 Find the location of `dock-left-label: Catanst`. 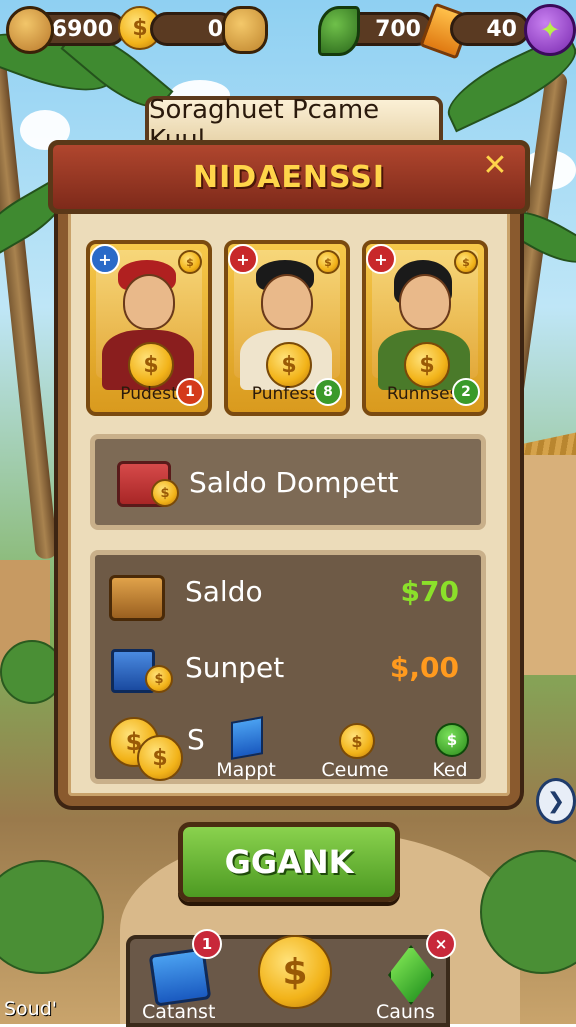

dock-left-label: Catanst is located at coordinates (178, 1012).